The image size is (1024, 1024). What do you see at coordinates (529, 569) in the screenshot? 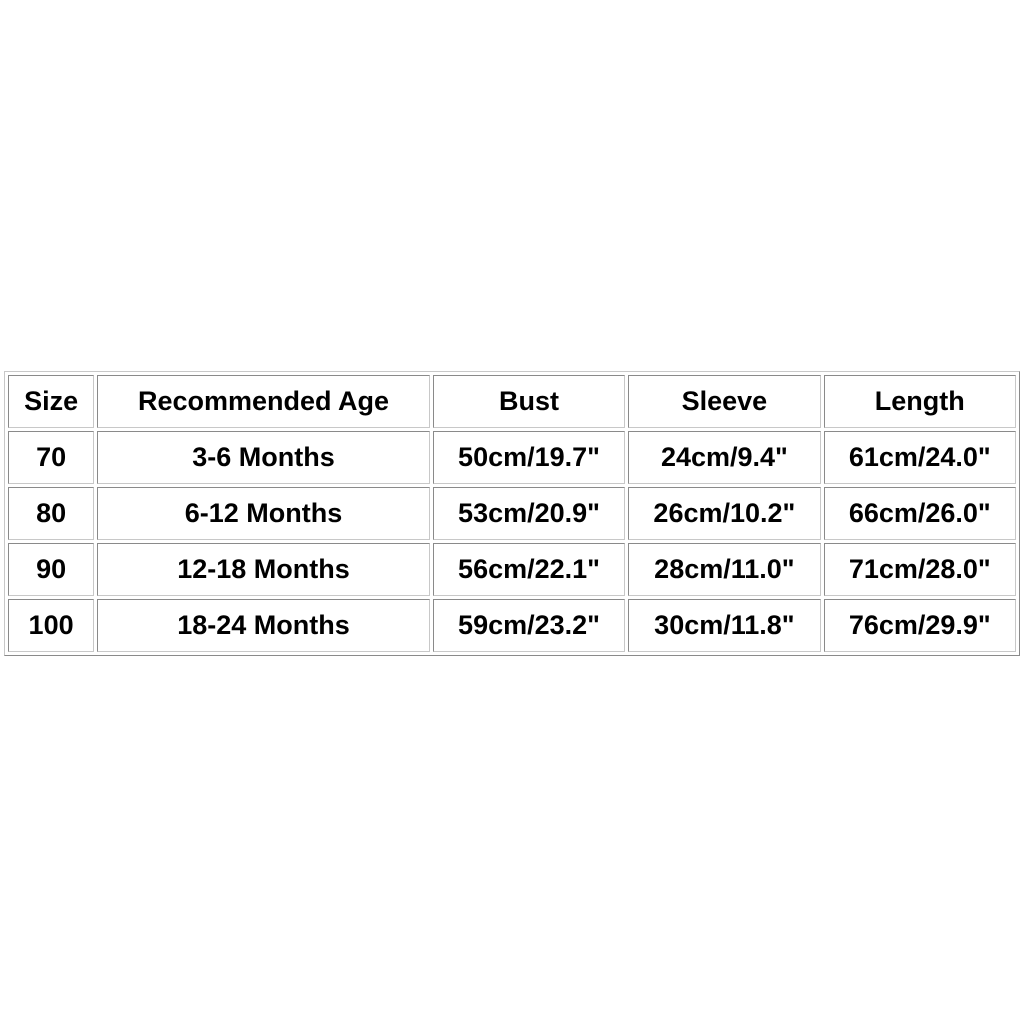
I see `cell-bust: 56cm/22.1"` at bounding box center [529, 569].